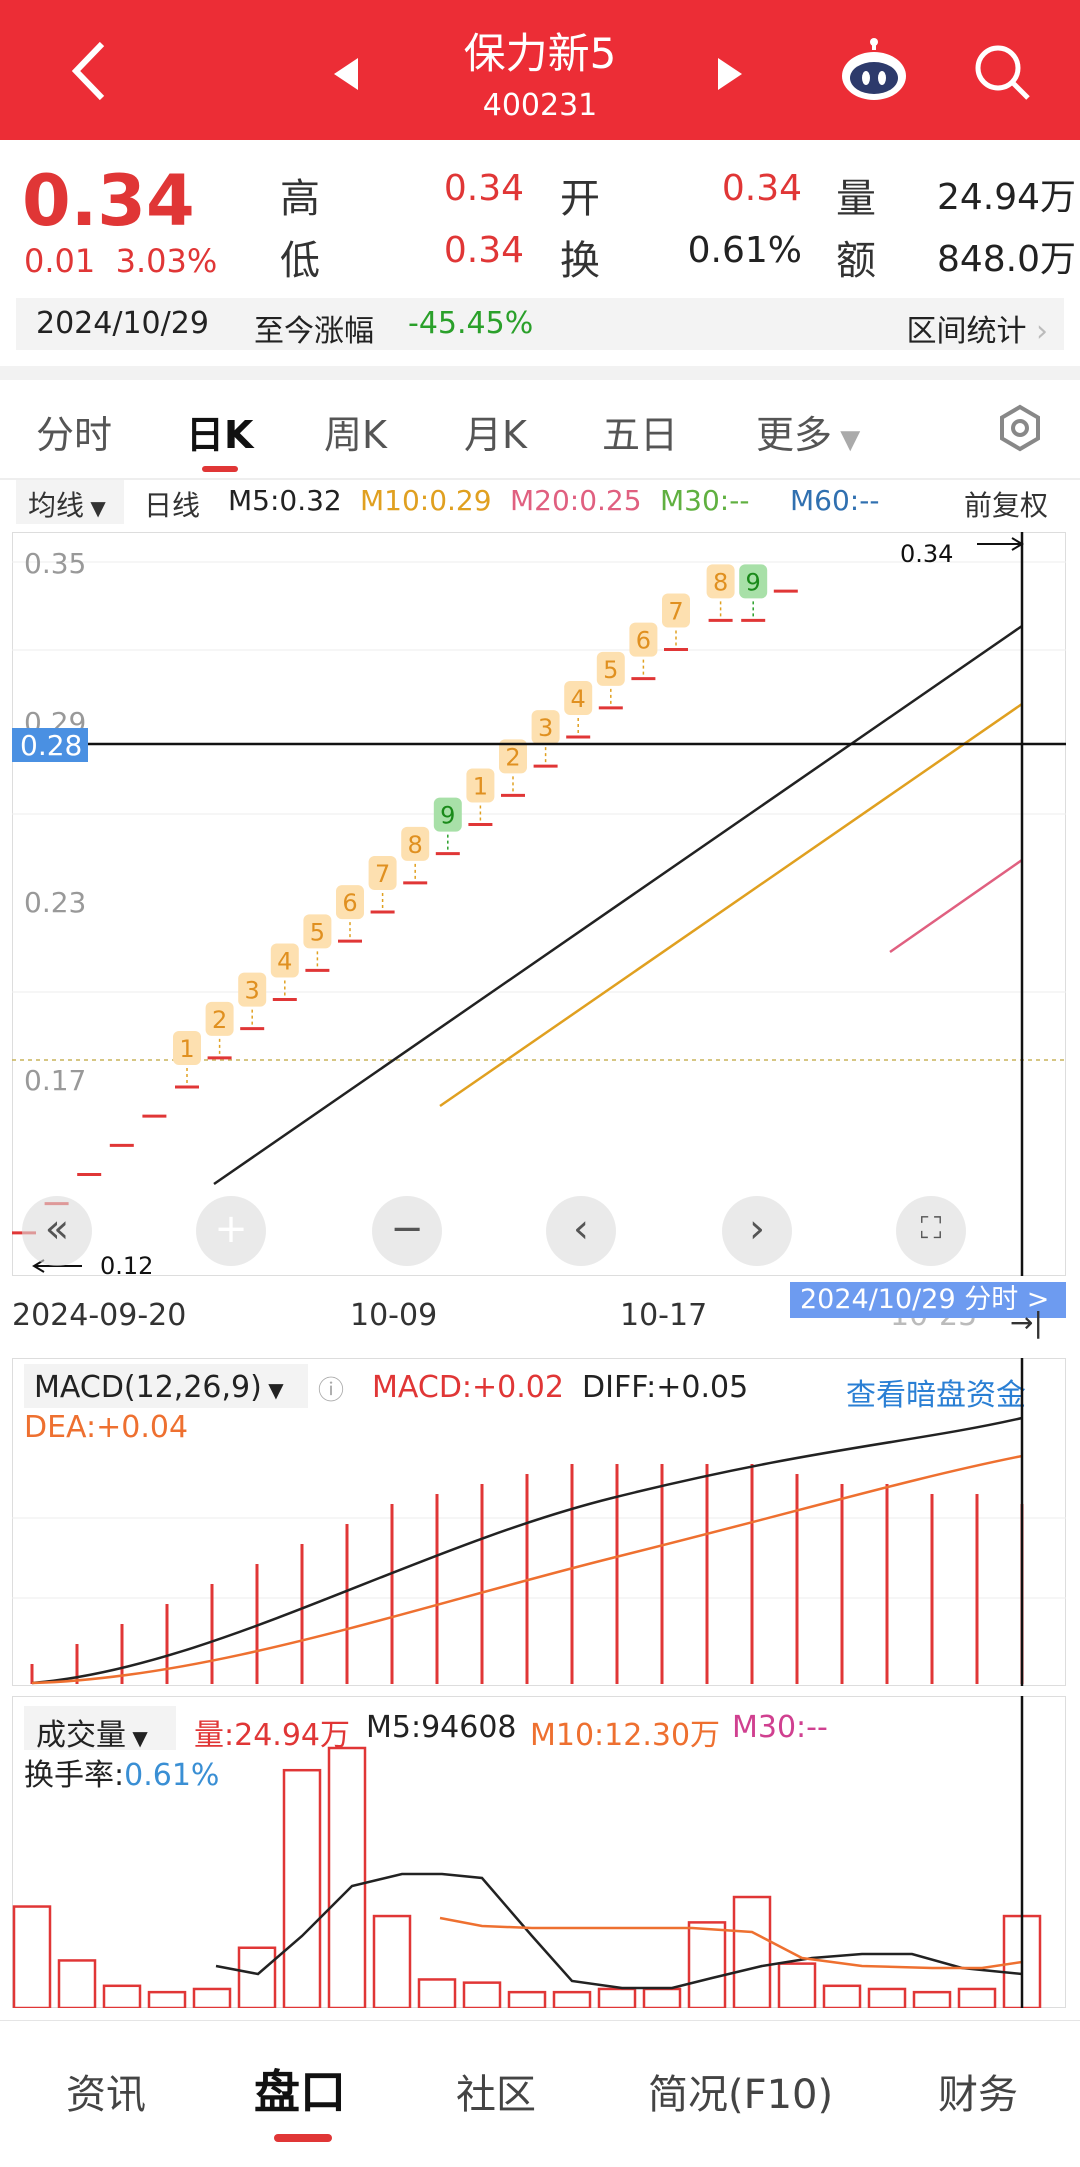 The image size is (1080, 2167). Describe the element at coordinates (740, 2091) in the screenshot. I see `nav-profile-f10: 简况(F10)` at that location.